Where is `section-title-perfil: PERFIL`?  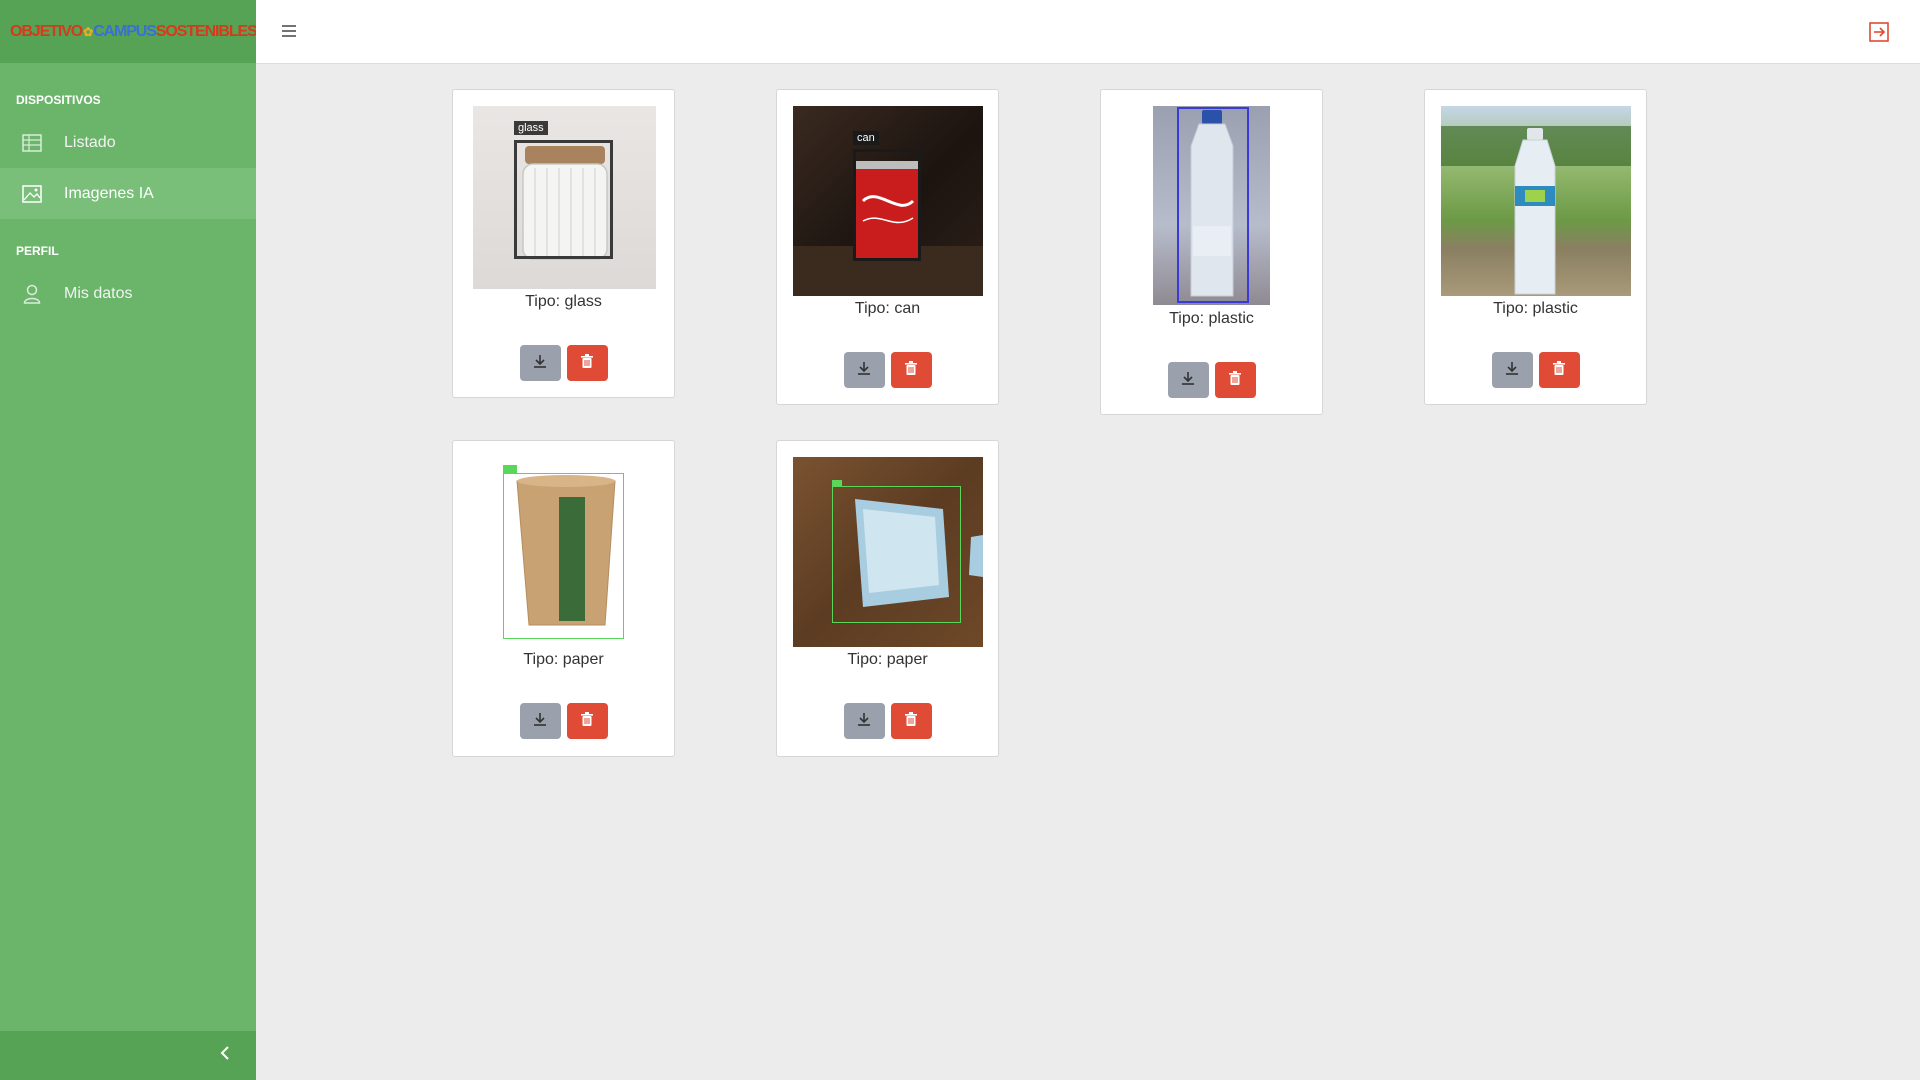 section-title-perfil: PERFIL is located at coordinates (37, 251).